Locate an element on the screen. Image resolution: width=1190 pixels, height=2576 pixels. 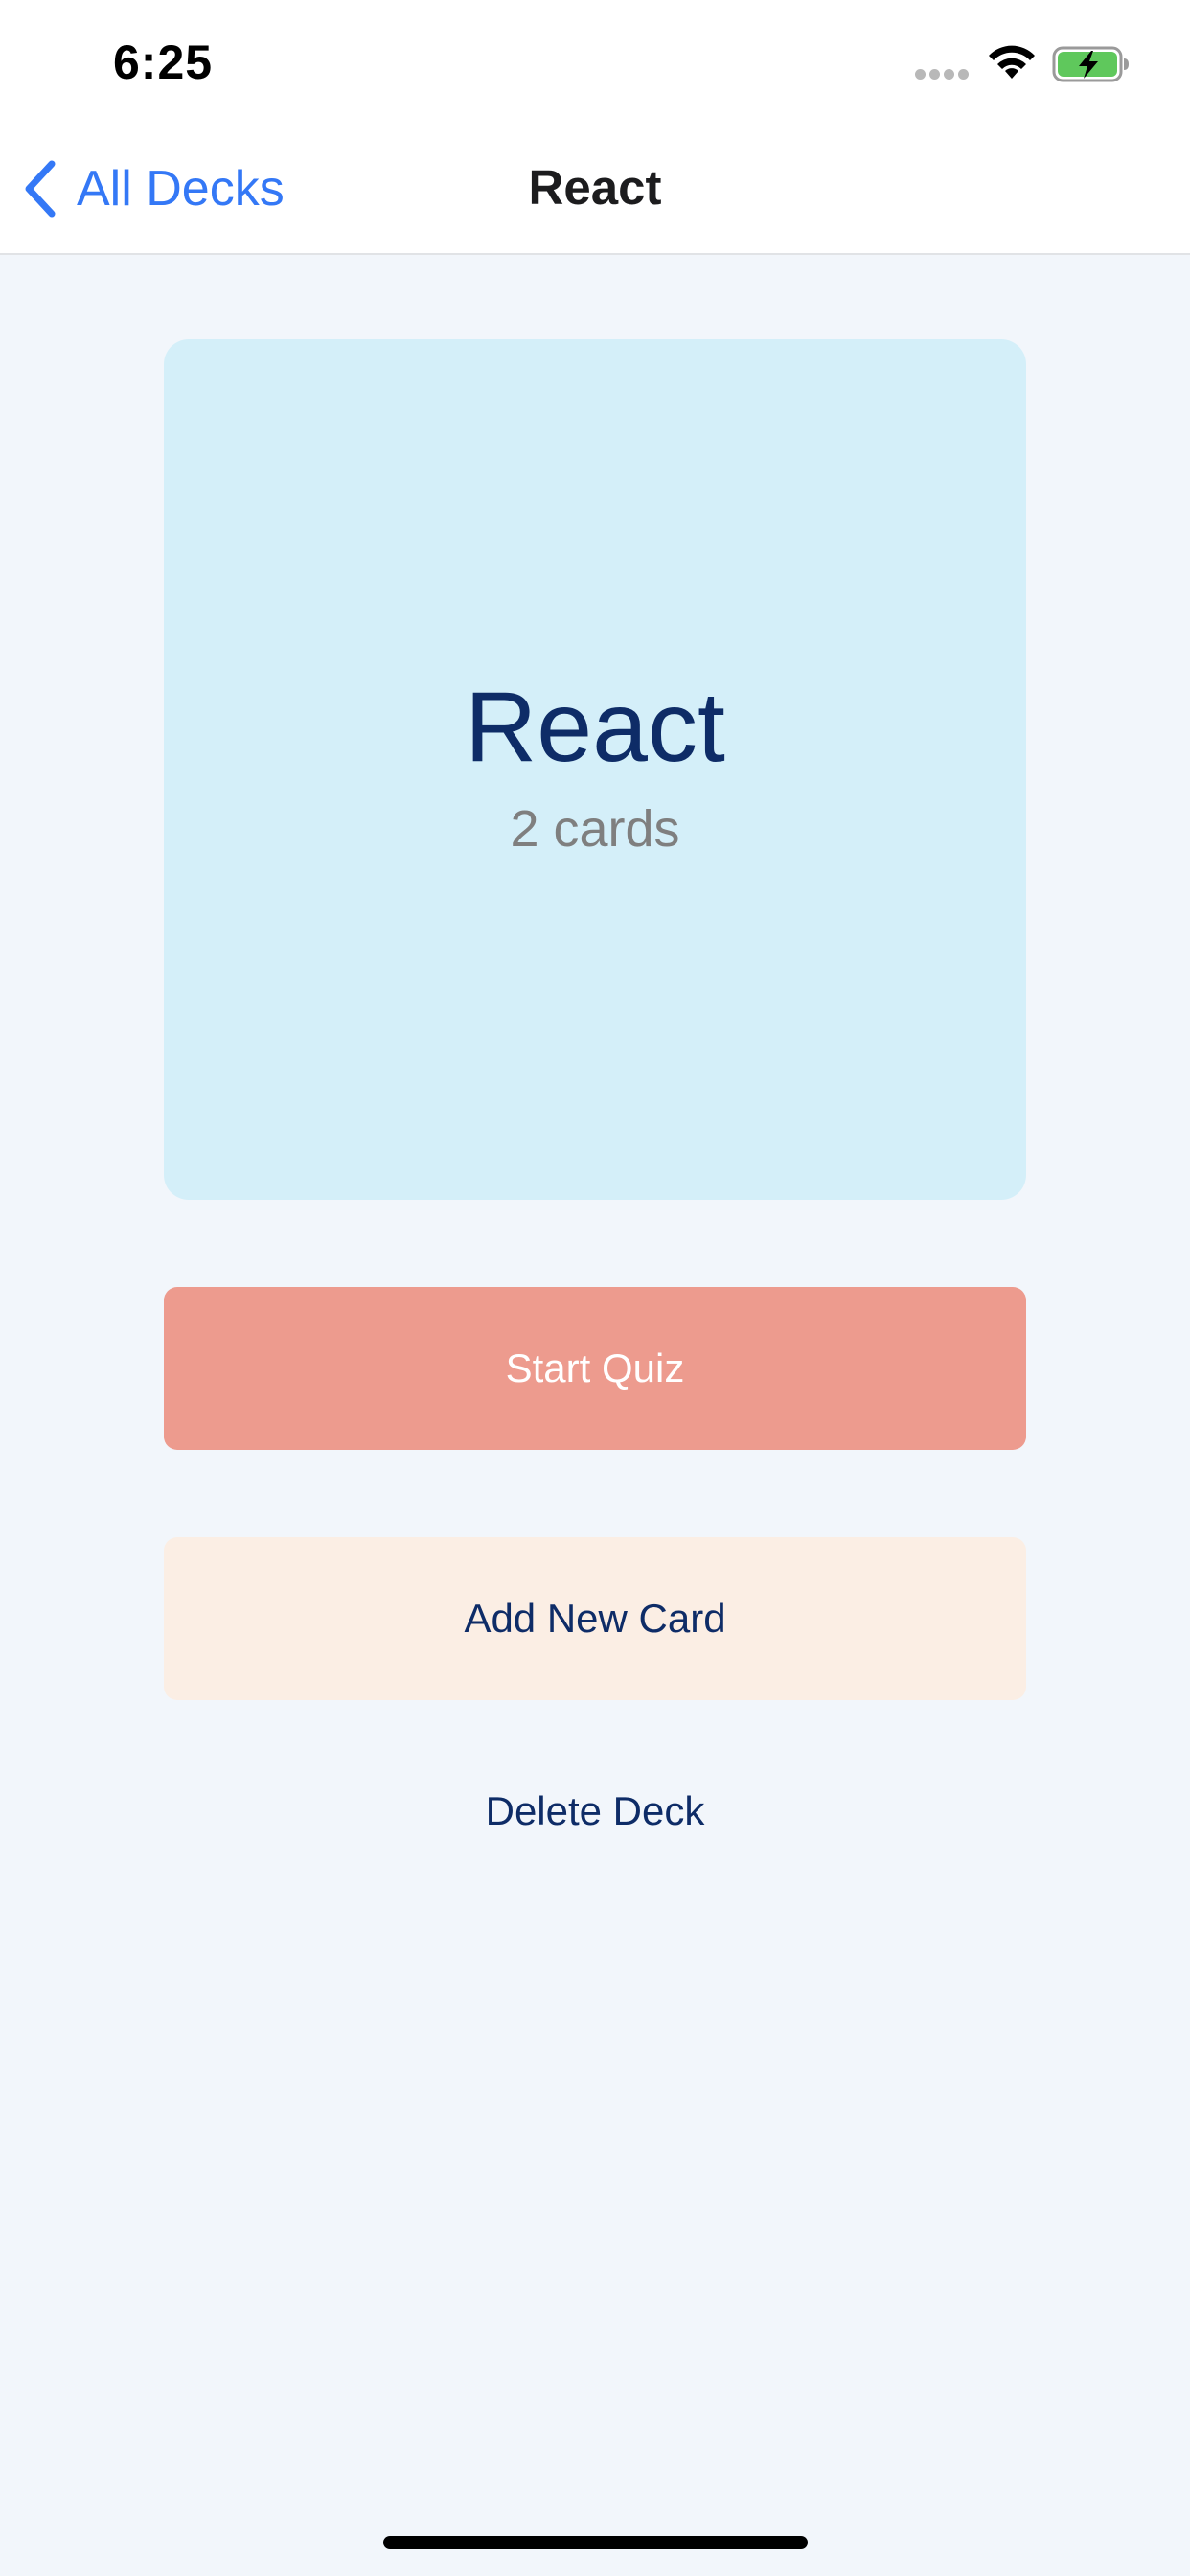
wifi-icon is located at coordinates (1012, 62).